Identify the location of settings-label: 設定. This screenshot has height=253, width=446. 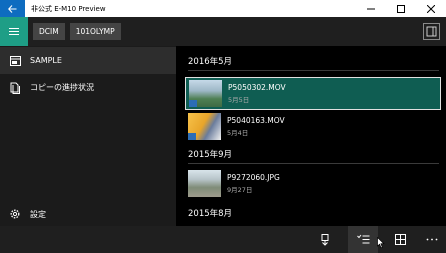
(38, 214).